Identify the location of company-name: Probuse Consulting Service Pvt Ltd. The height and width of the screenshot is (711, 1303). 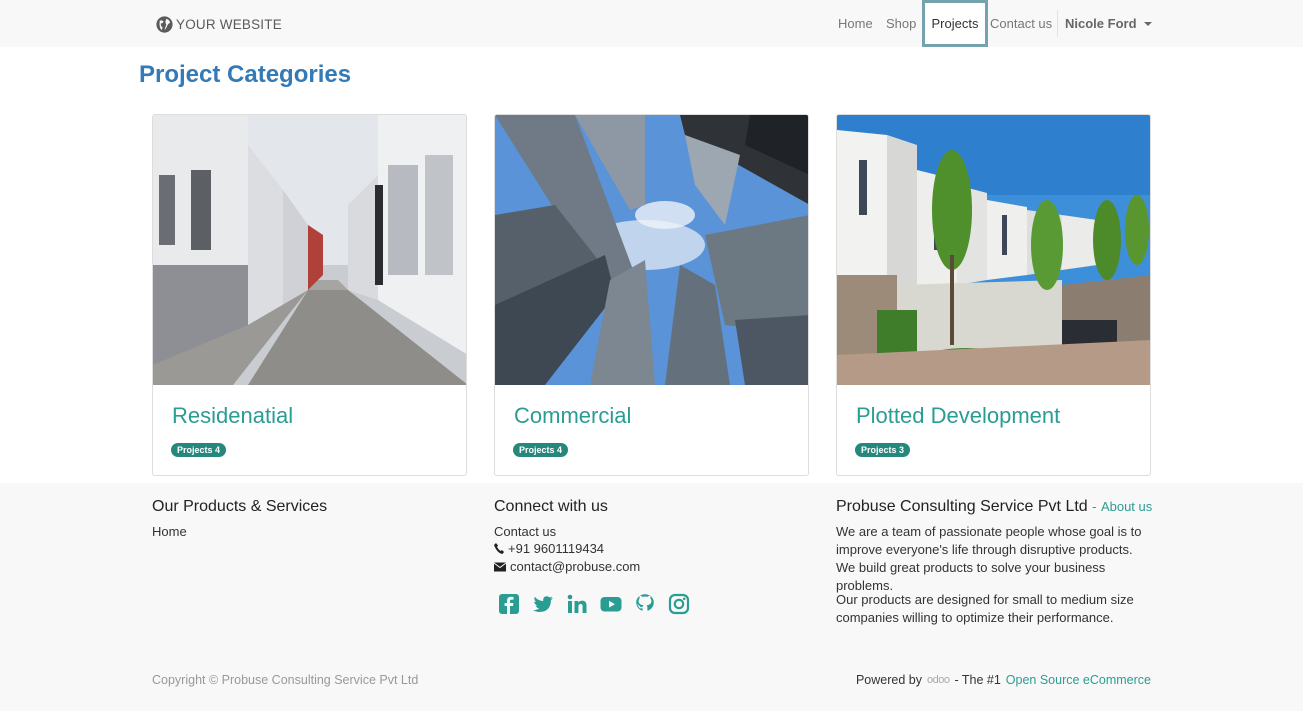
(962, 506).